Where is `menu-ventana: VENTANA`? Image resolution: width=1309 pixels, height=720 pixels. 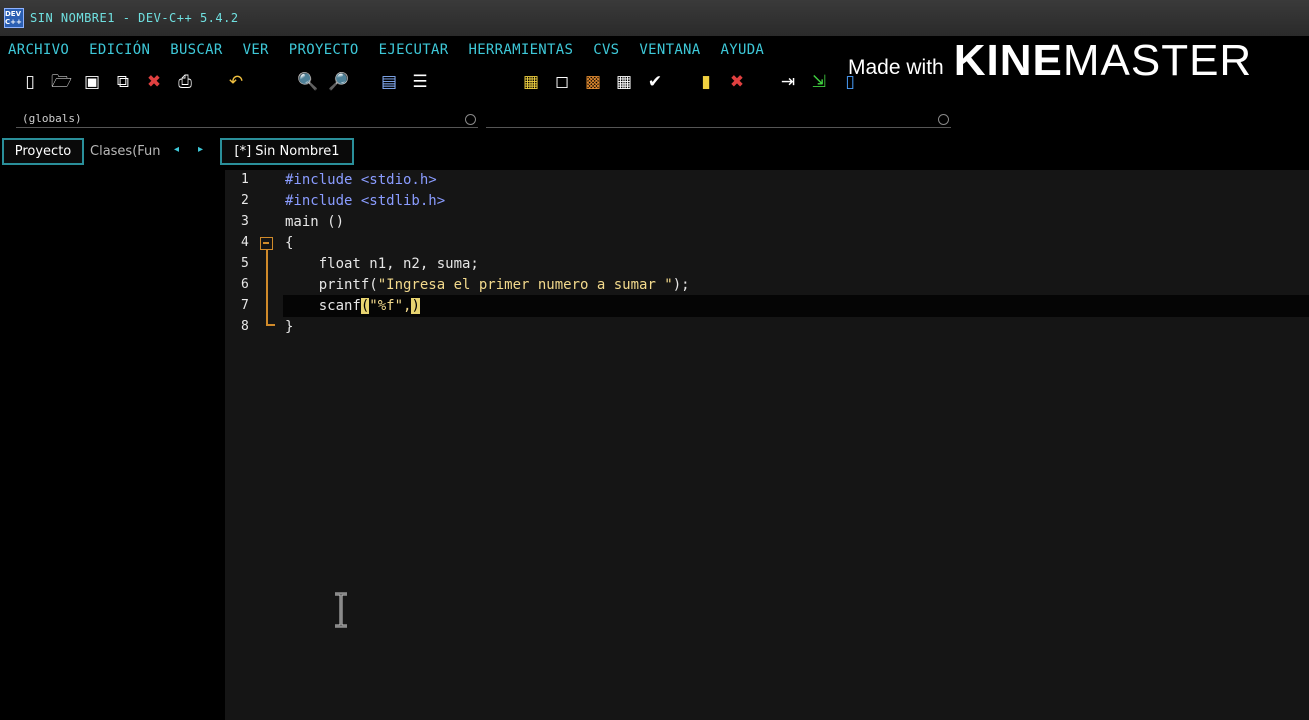
menu-ventana: VENTANA is located at coordinates (669, 50).